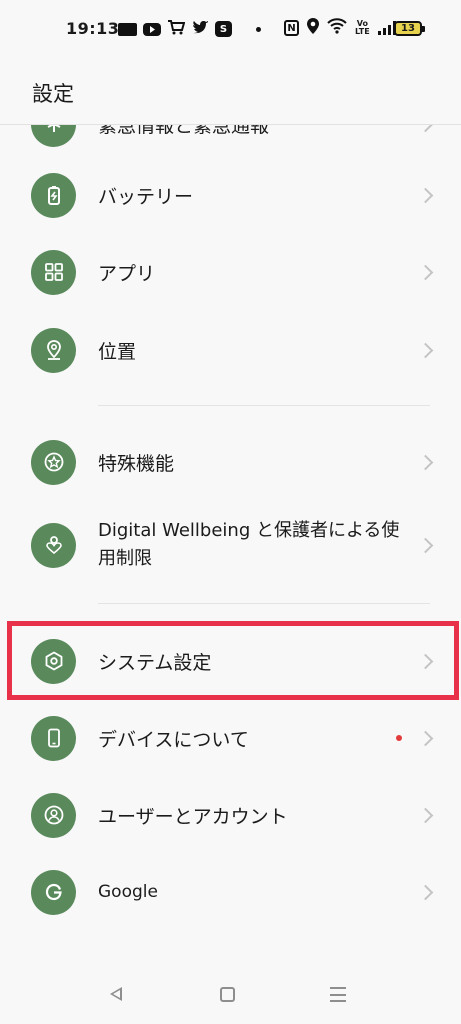 The height and width of the screenshot is (1024, 461). Describe the element at coordinates (337, 28) in the screenshot. I see `wifi-icon` at that location.